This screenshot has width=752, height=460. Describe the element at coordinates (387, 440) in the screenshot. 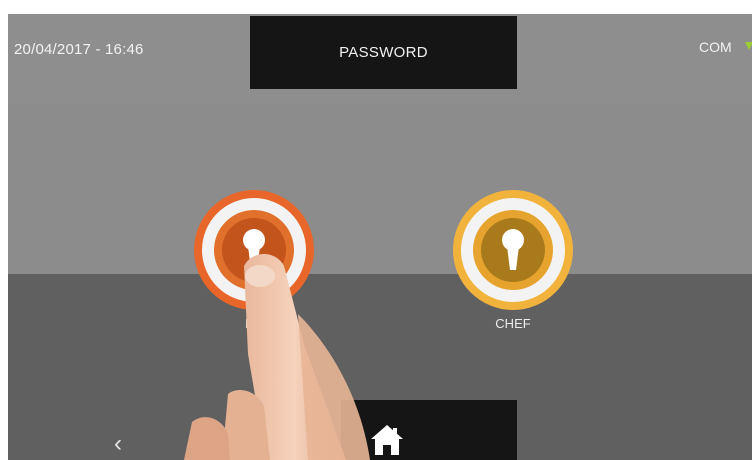

I see `home-icon` at that location.